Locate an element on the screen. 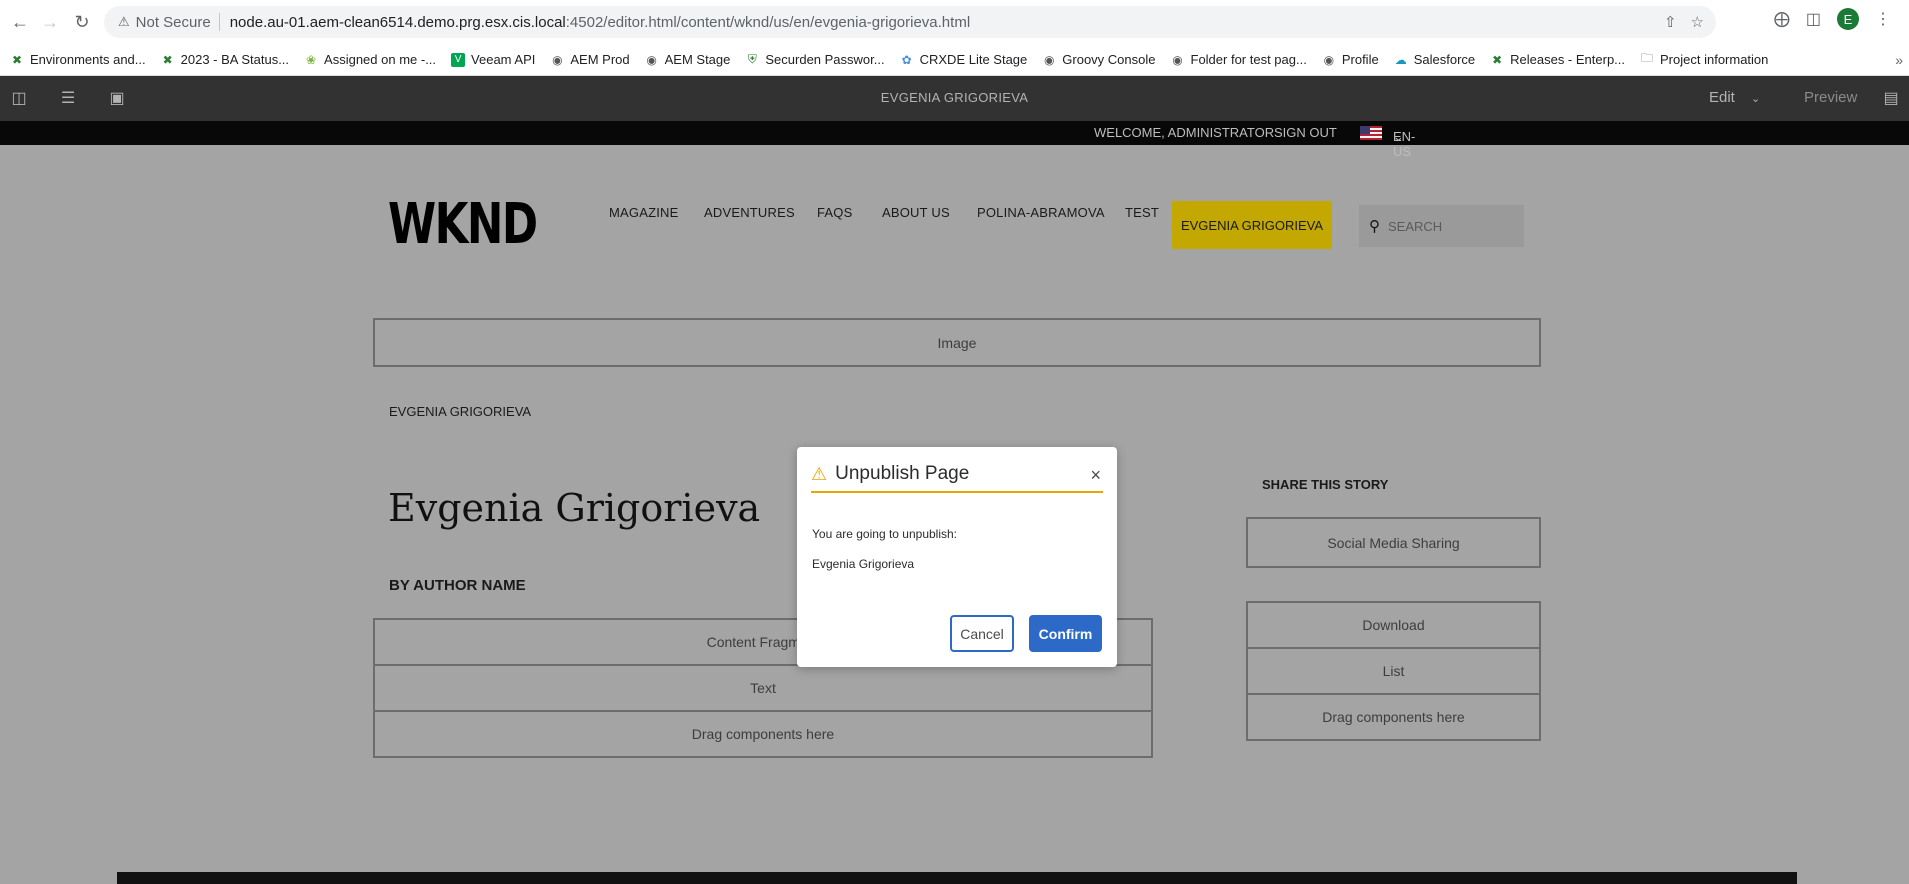  nav-item-faqs: FAQS is located at coordinates (834, 212).